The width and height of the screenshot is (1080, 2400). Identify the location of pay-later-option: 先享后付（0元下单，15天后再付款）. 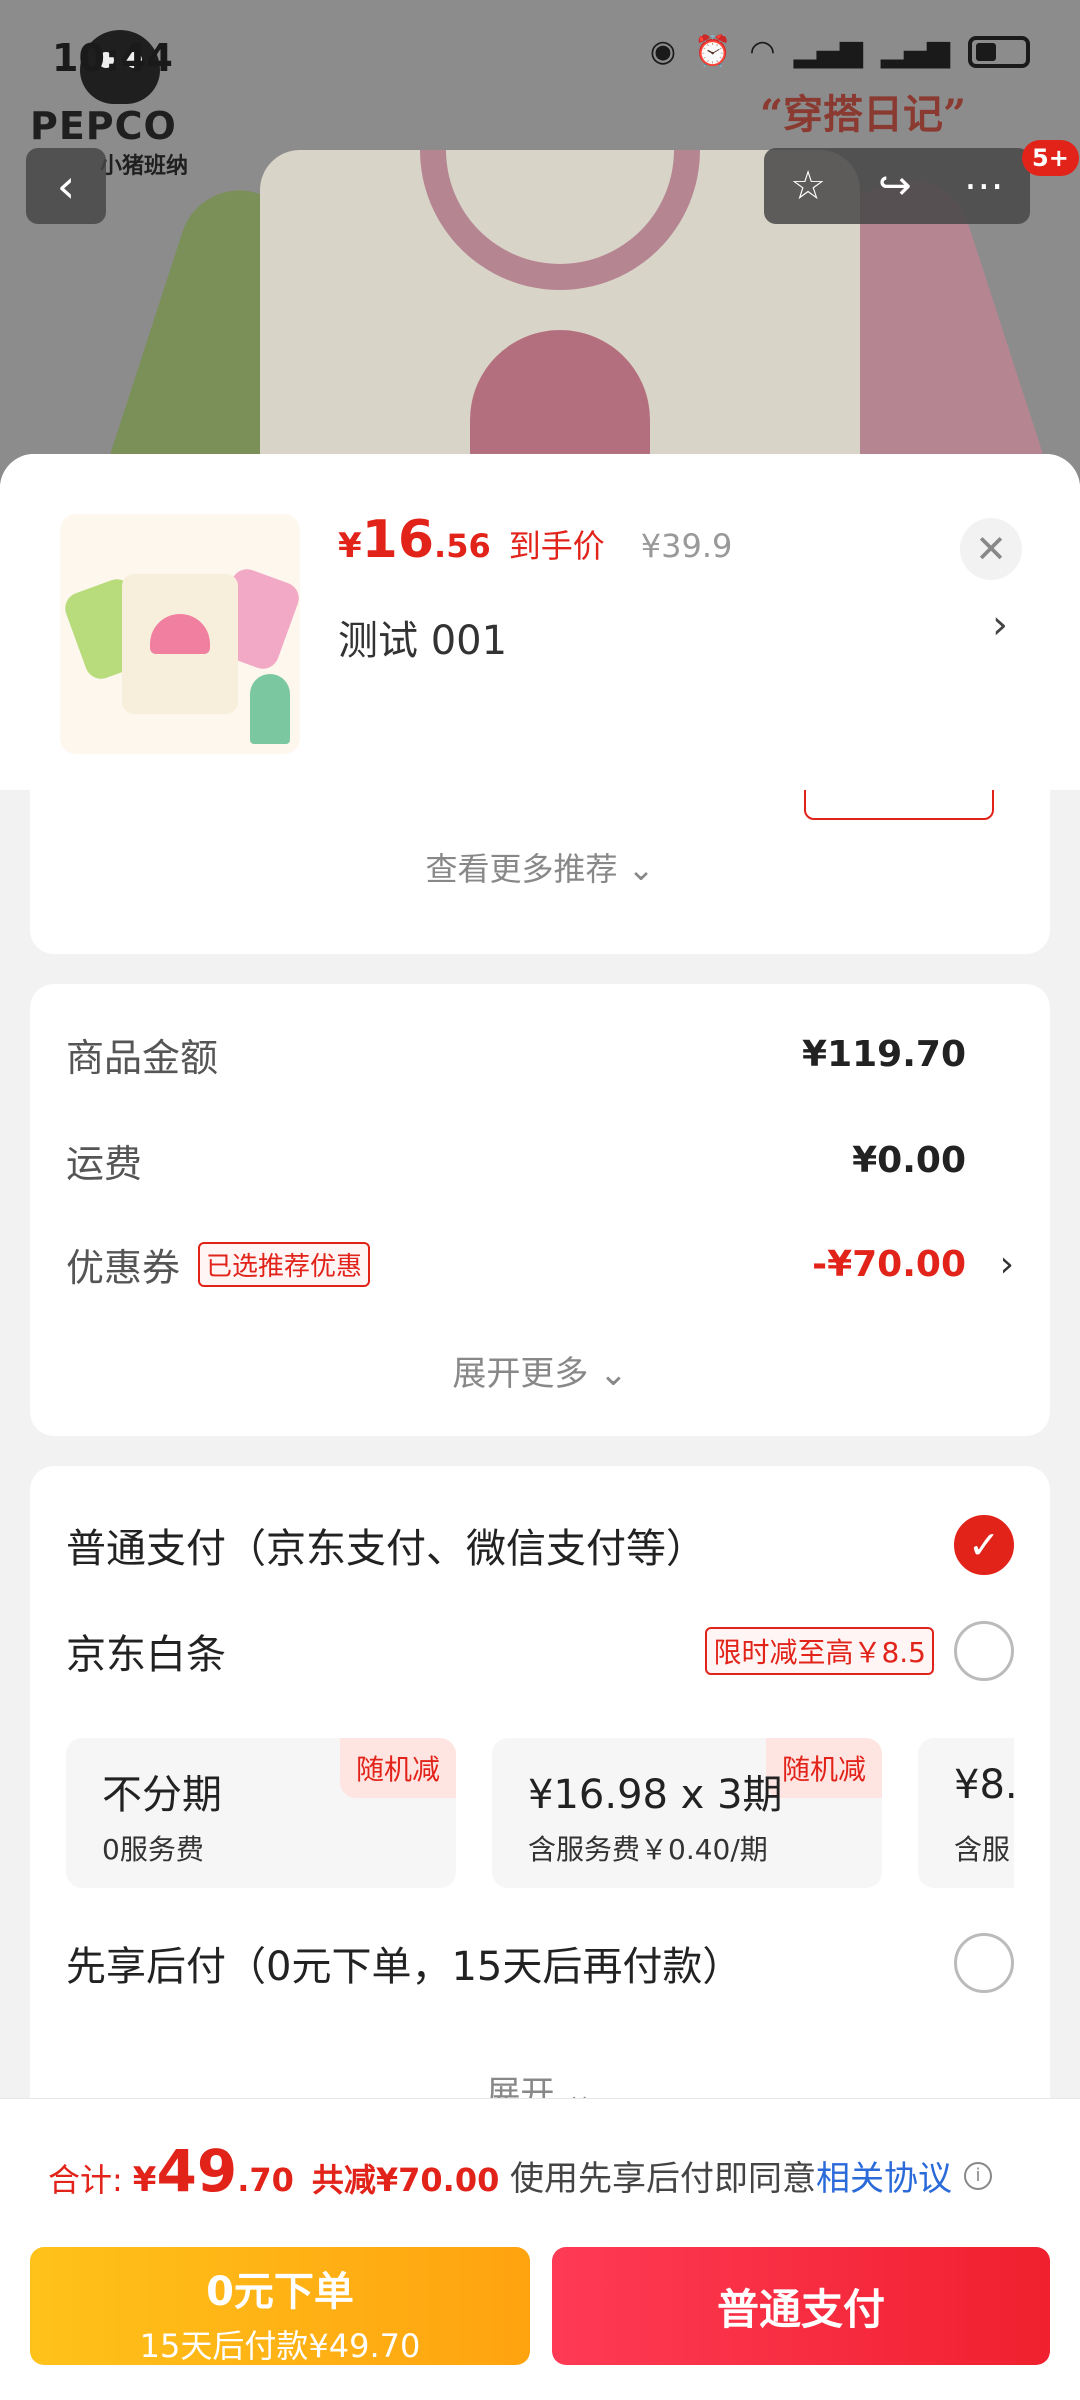
(540, 1963).